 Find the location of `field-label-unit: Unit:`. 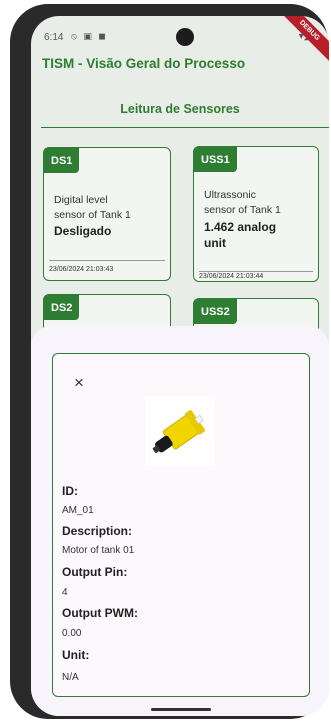

field-label-unit: Unit: is located at coordinates (76, 655).